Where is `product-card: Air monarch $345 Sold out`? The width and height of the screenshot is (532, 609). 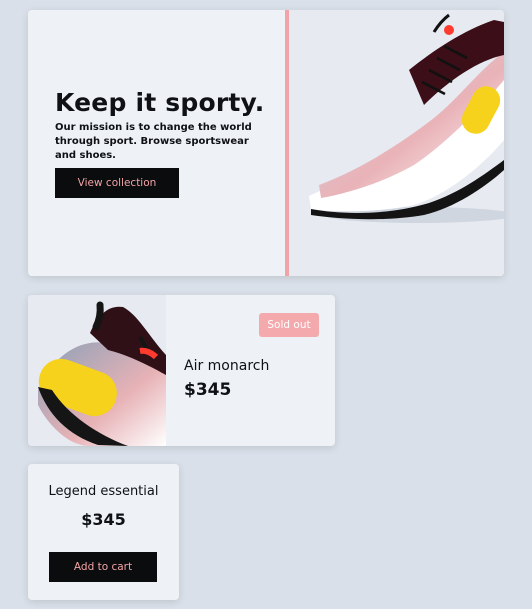 product-card: Air monarch $345 Sold out is located at coordinates (181, 370).